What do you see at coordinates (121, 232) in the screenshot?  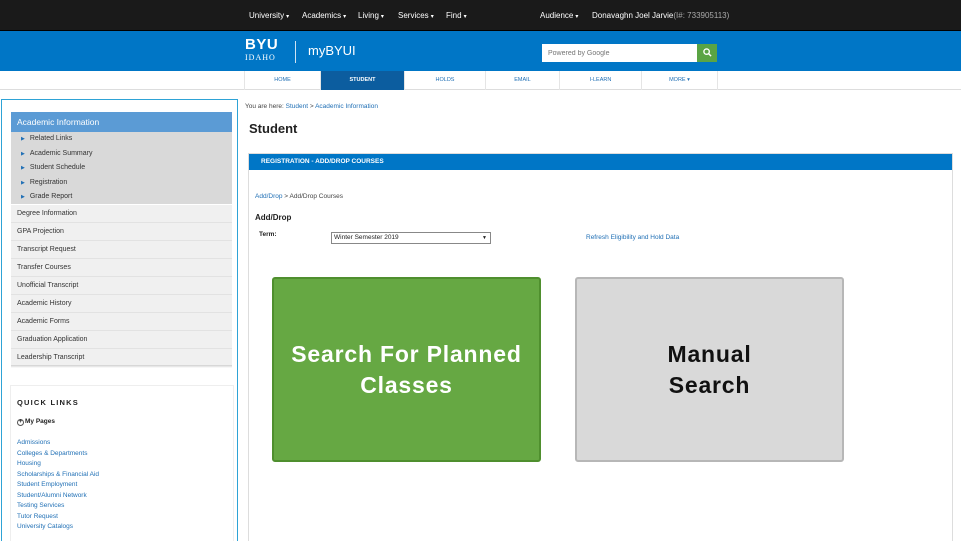 I see `sidebar-item-gpa-projection: GPA Projection` at bounding box center [121, 232].